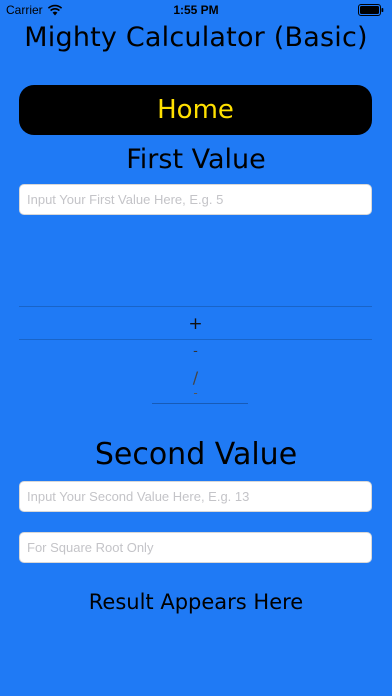 The width and height of the screenshot is (392, 696). What do you see at coordinates (196, 159) in the screenshot?
I see `first-value-label: First Value` at bounding box center [196, 159].